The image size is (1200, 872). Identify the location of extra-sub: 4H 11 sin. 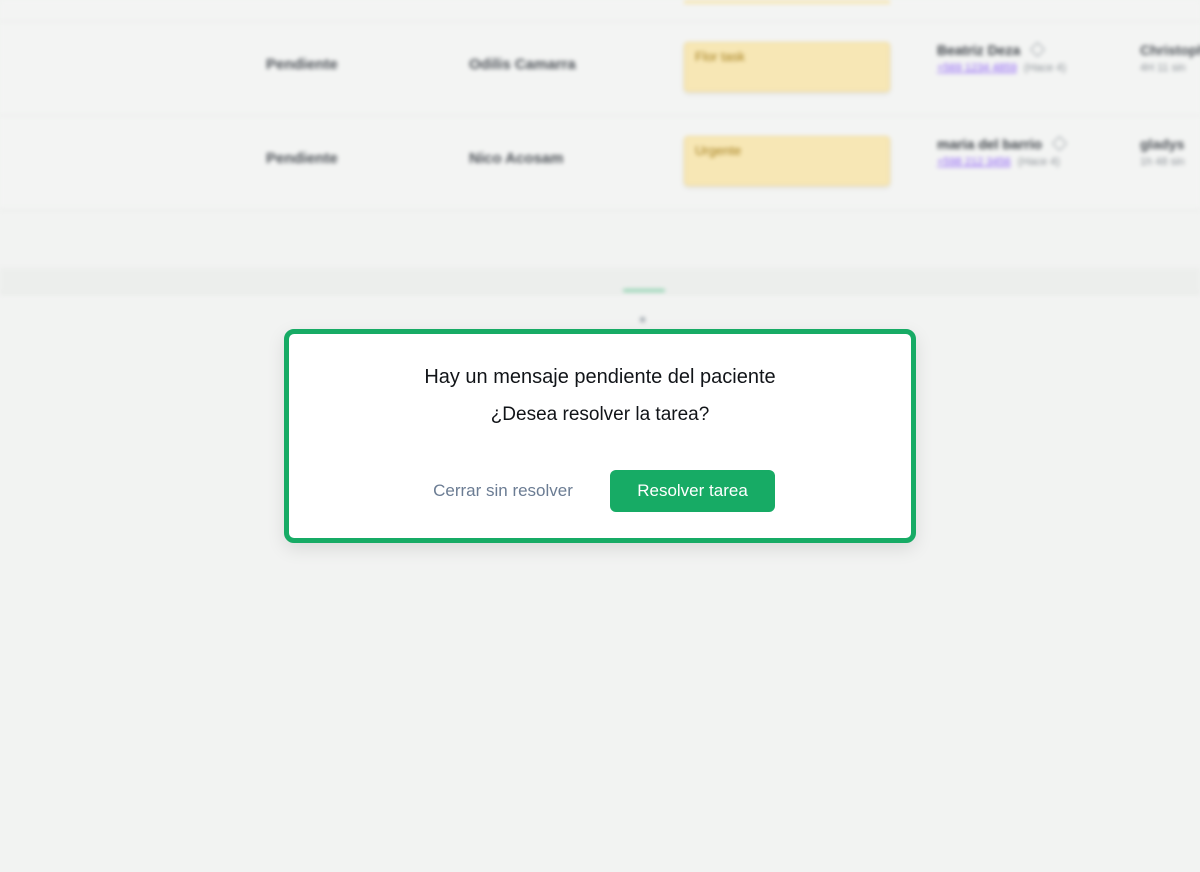
(1163, 68).